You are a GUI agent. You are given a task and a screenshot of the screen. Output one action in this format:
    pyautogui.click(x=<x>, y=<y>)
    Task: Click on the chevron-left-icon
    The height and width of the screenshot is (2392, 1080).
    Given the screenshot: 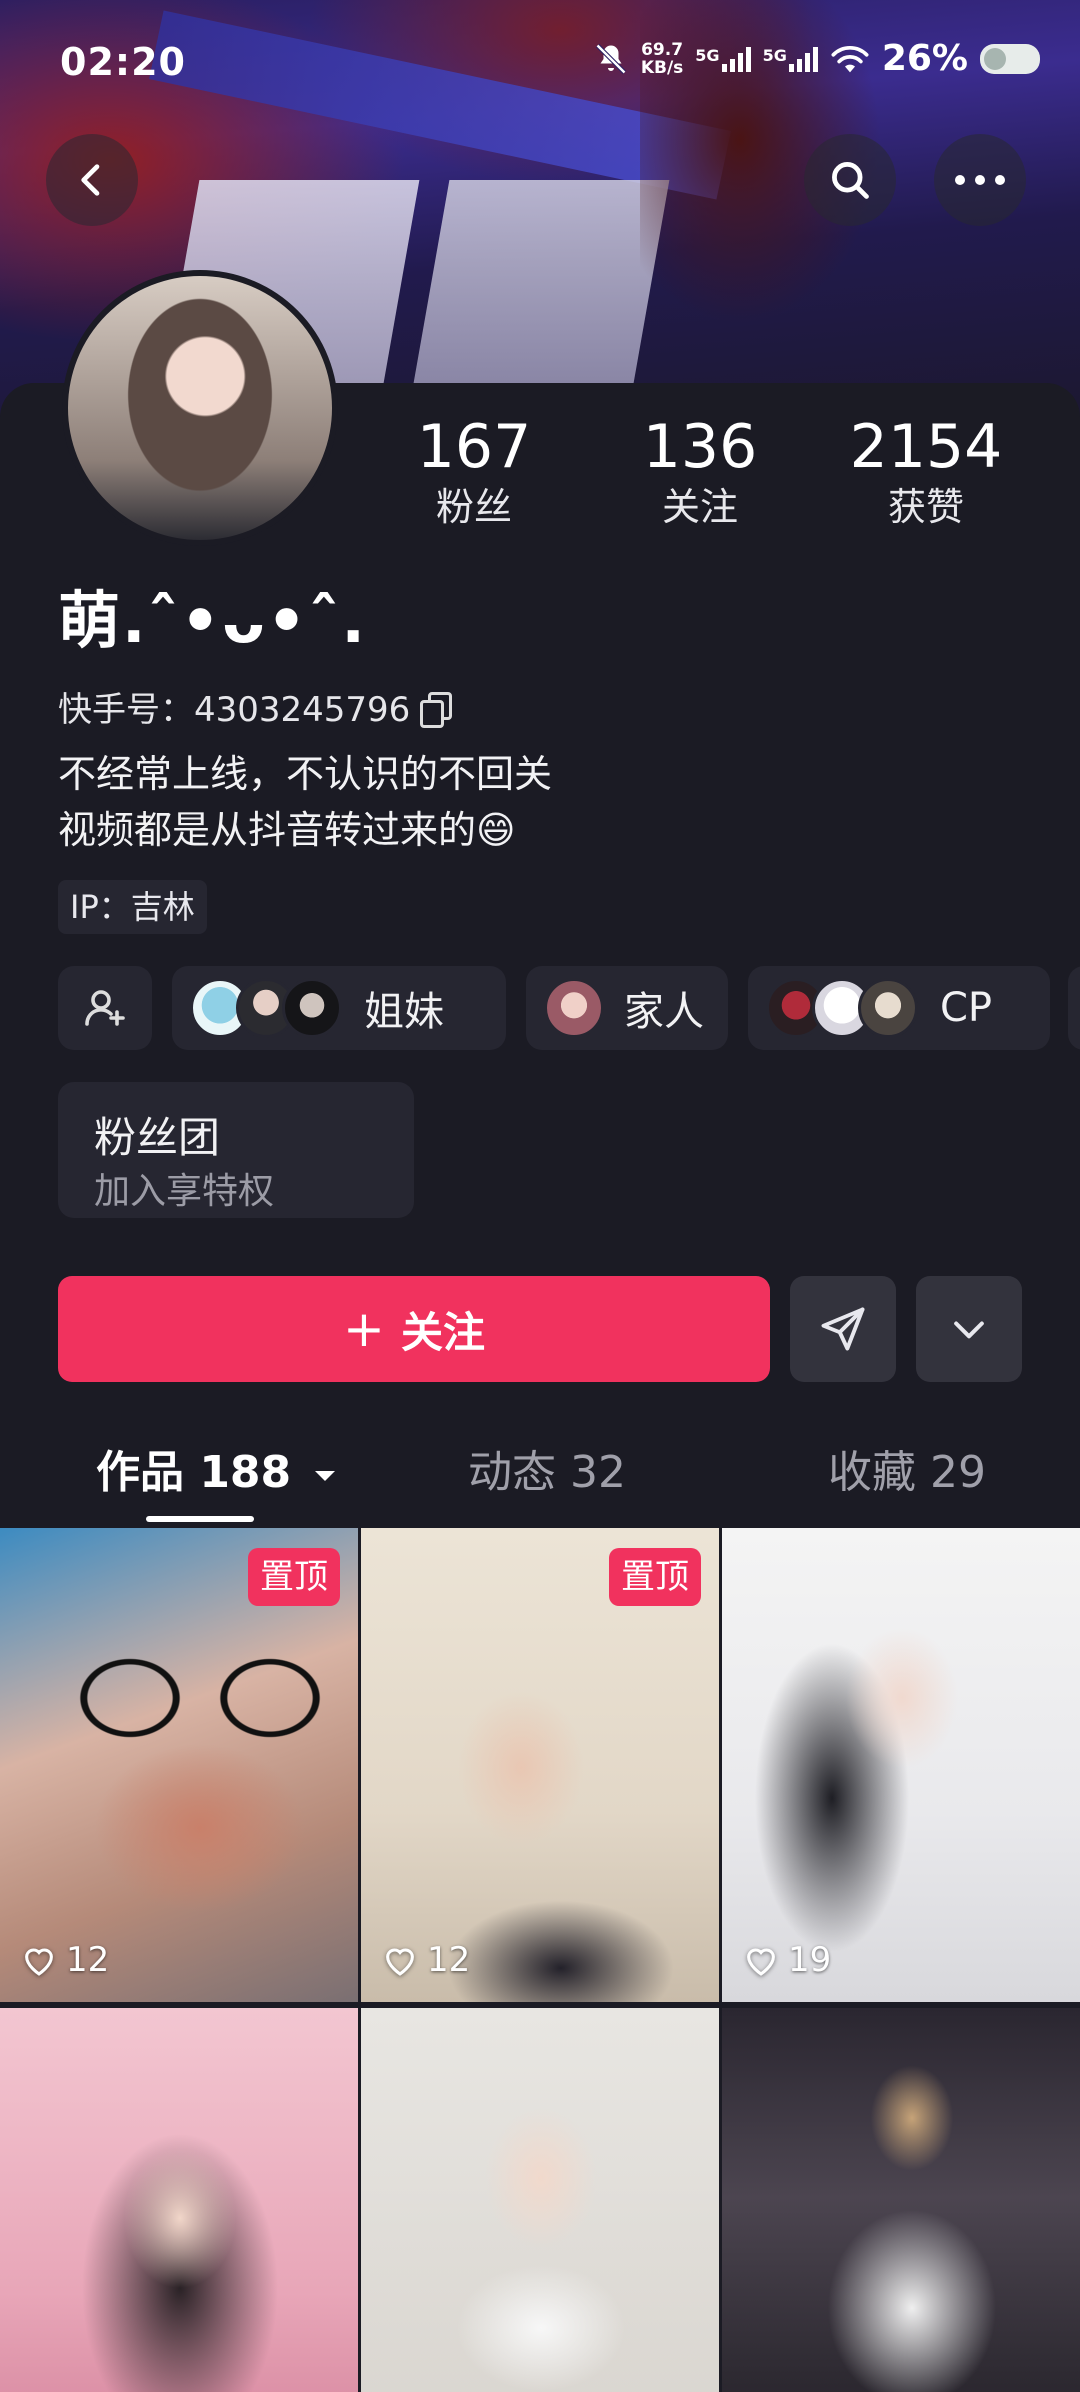 What is the action you would take?
    pyautogui.click(x=90, y=180)
    